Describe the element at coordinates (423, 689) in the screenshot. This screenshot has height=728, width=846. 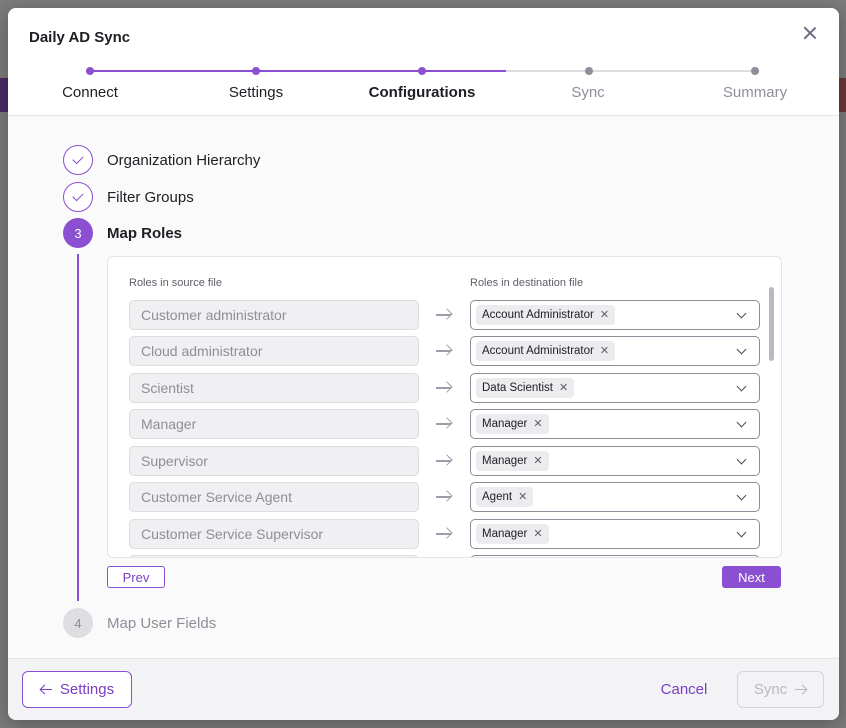
I see `modal-footer: Settings Cancel Sync` at that location.